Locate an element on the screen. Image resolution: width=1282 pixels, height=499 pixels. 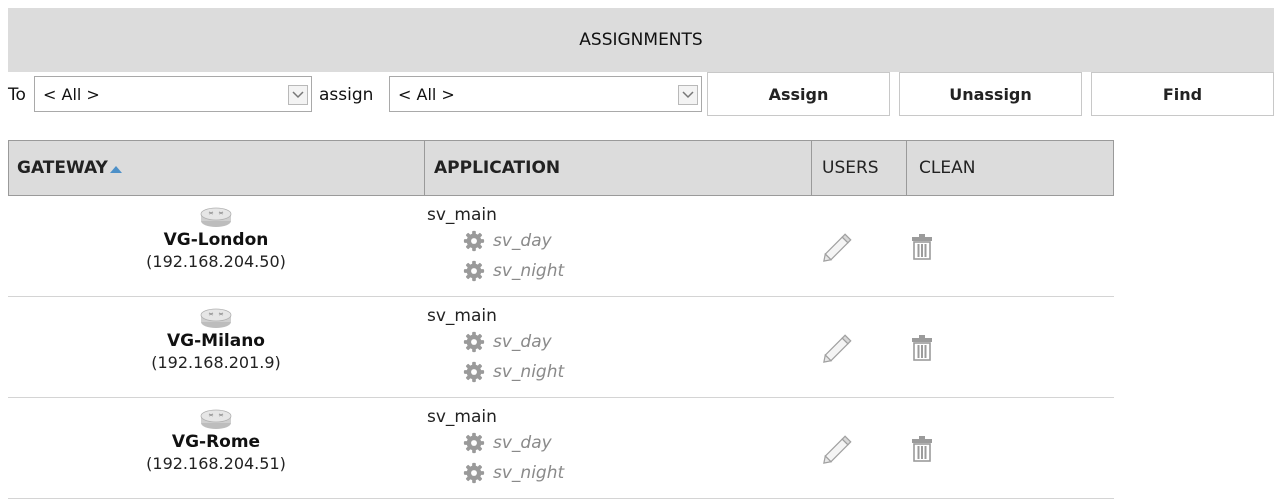
column-header-gateway: GATEWAY is located at coordinates (216, 168).